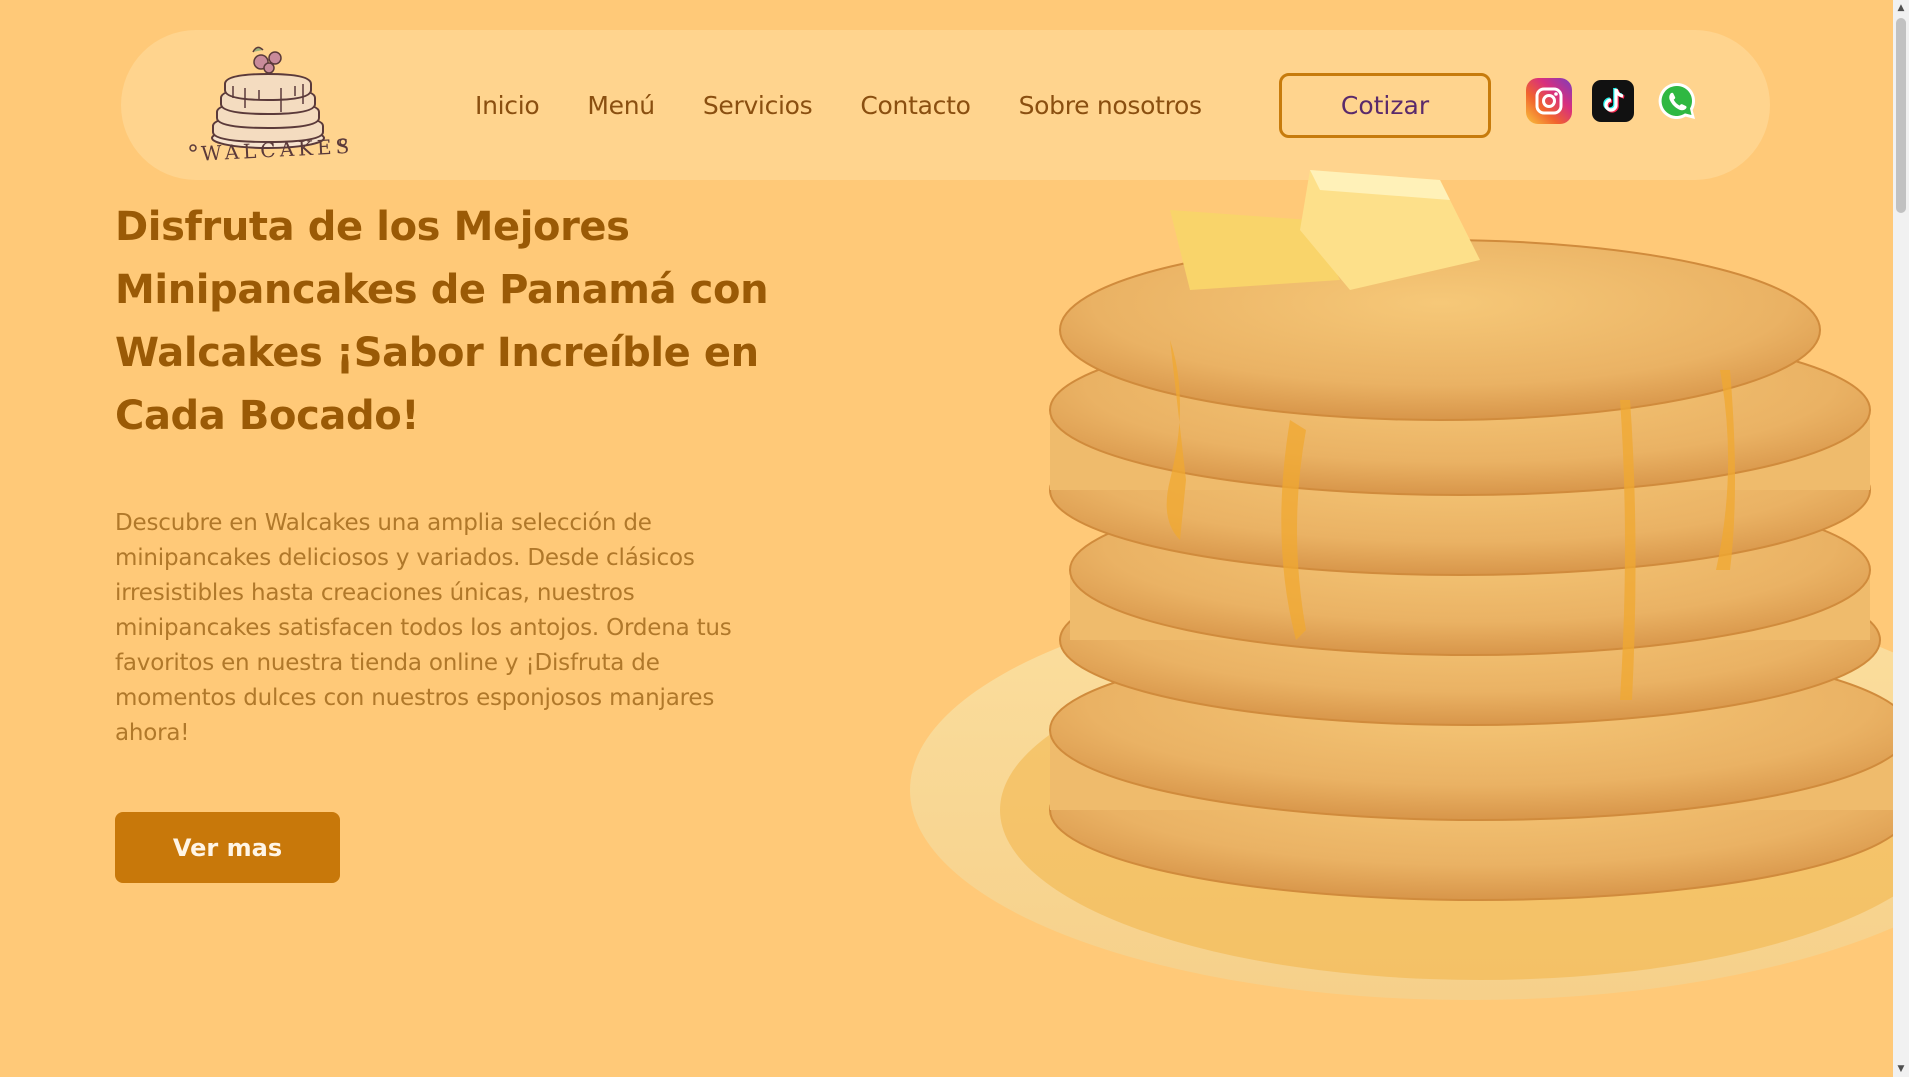  What do you see at coordinates (1901, 538) in the screenshot?
I see `vertical-scrollbar: ▲ ▼` at bounding box center [1901, 538].